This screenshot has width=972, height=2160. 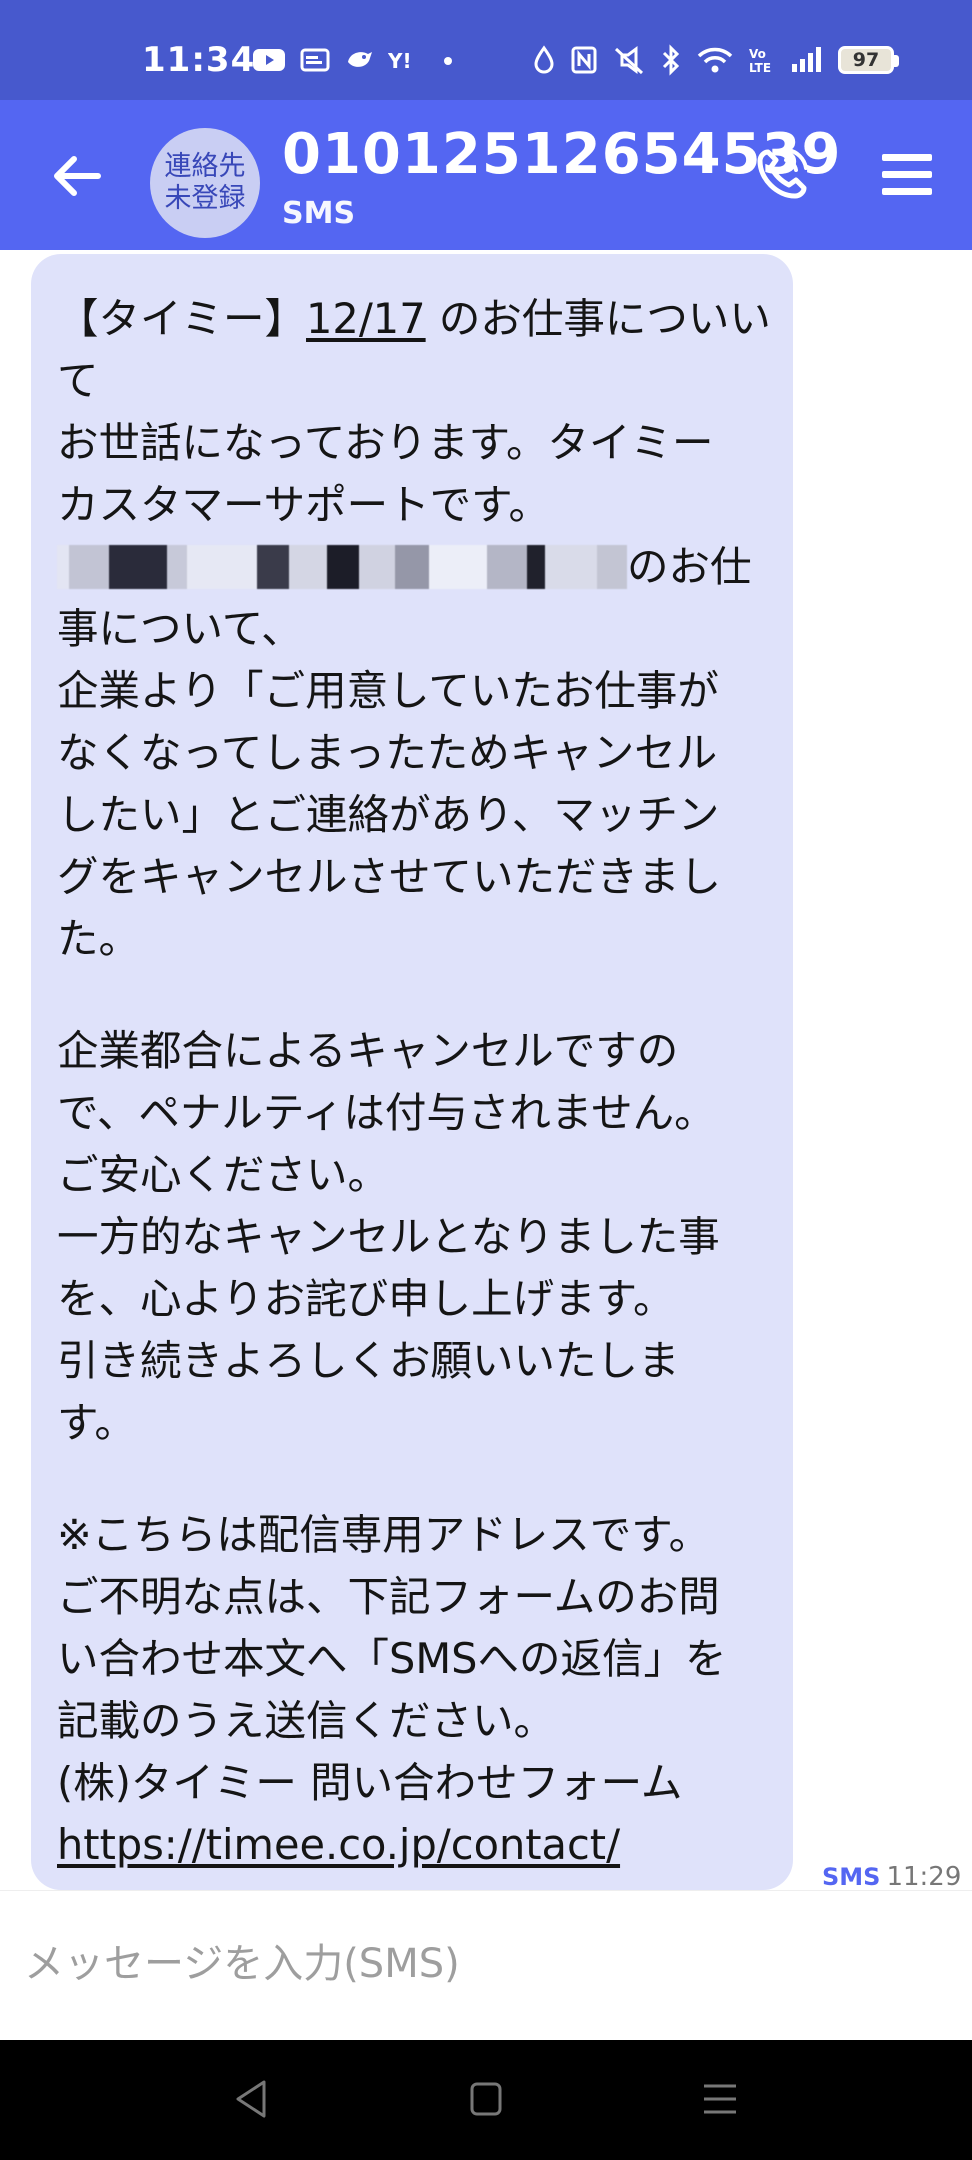 I want to click on message-line: い合わせ本文へ「SMSへの返信」を, so click(x=392, y=1658).